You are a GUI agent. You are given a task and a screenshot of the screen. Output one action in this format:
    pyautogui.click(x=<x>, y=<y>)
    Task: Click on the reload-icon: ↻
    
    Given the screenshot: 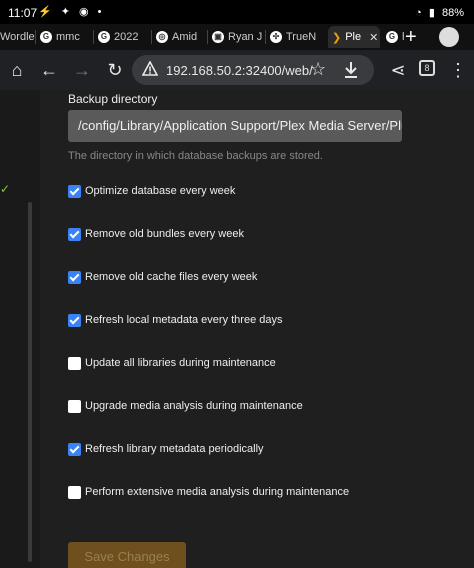 What is the action you would take?
    pyautogui.click(x=115, y=70)
    